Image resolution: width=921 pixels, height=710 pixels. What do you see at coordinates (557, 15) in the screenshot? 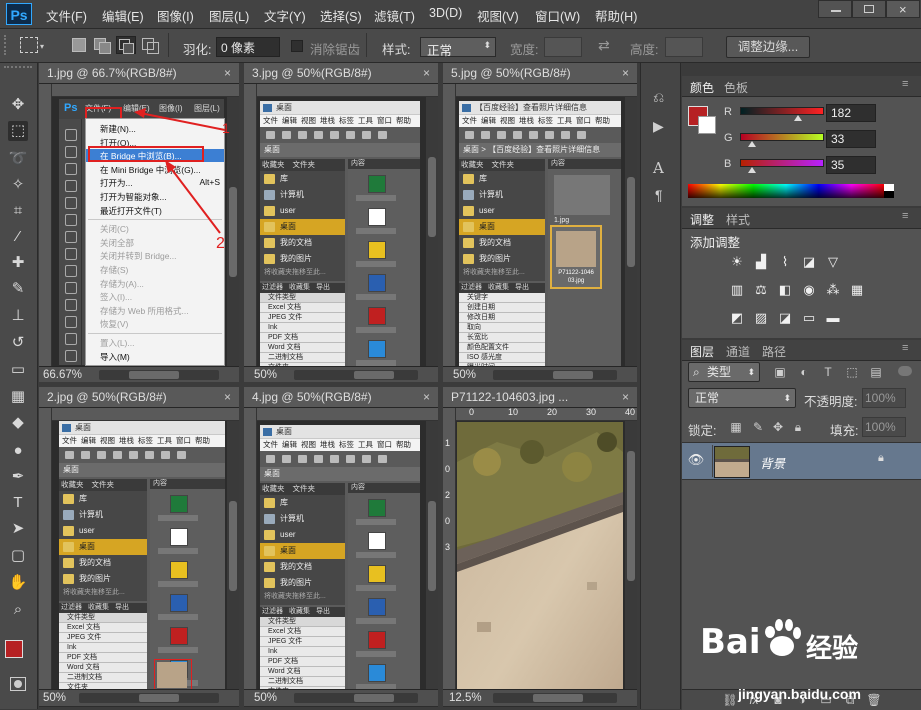
I see `menu-item-9: 窗口(W)` at bounding box center [557, 15].